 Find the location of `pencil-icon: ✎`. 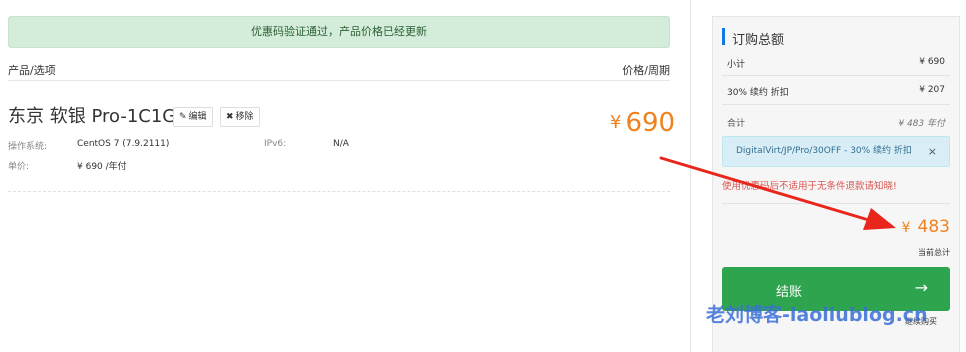

pencil-icon: ✎ is located at coordinates (183, 117).